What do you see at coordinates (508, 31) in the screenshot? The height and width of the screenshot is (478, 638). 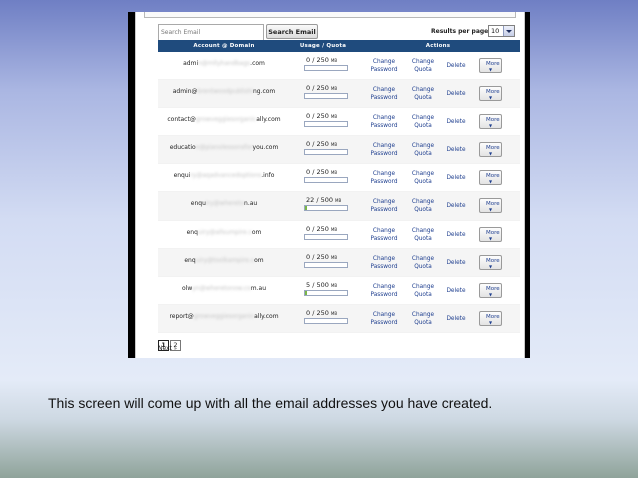 I see `chevron-down-icon` at bounding box center [508, 31].